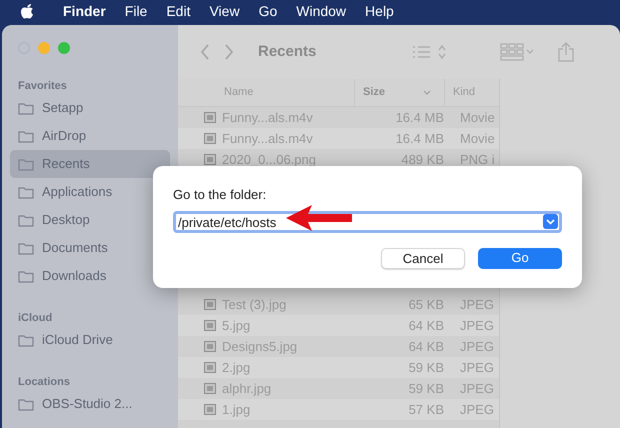 The width and height of the screenshot is (620, 428). I want to click on menu-item: View, so click(224, 11).